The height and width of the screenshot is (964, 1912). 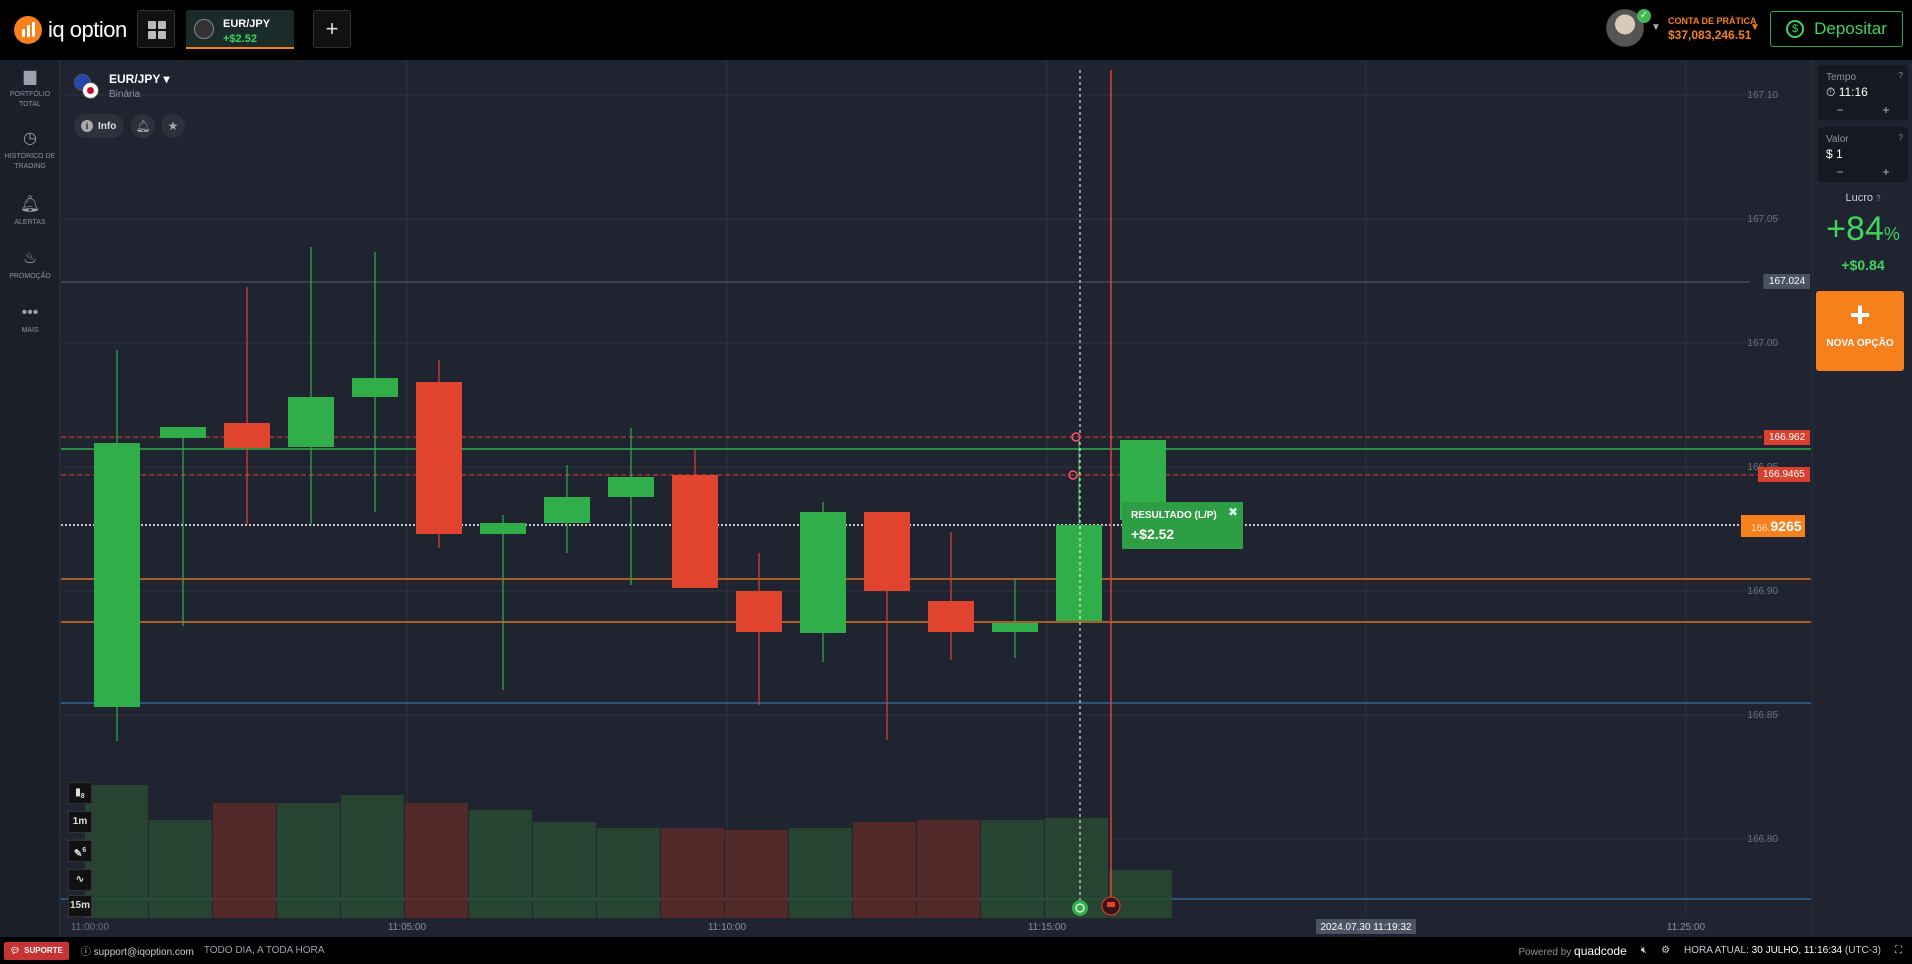 What do you see at coordinates (1840, 110) in the screenshot?
I see `time-minus-button: −` at bounding box center [1840, 110].